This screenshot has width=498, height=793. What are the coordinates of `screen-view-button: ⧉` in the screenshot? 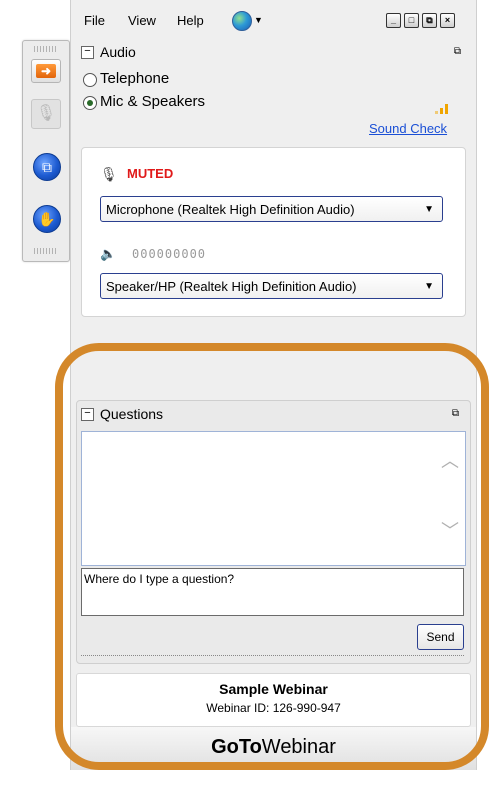 It's located at (47, 167).